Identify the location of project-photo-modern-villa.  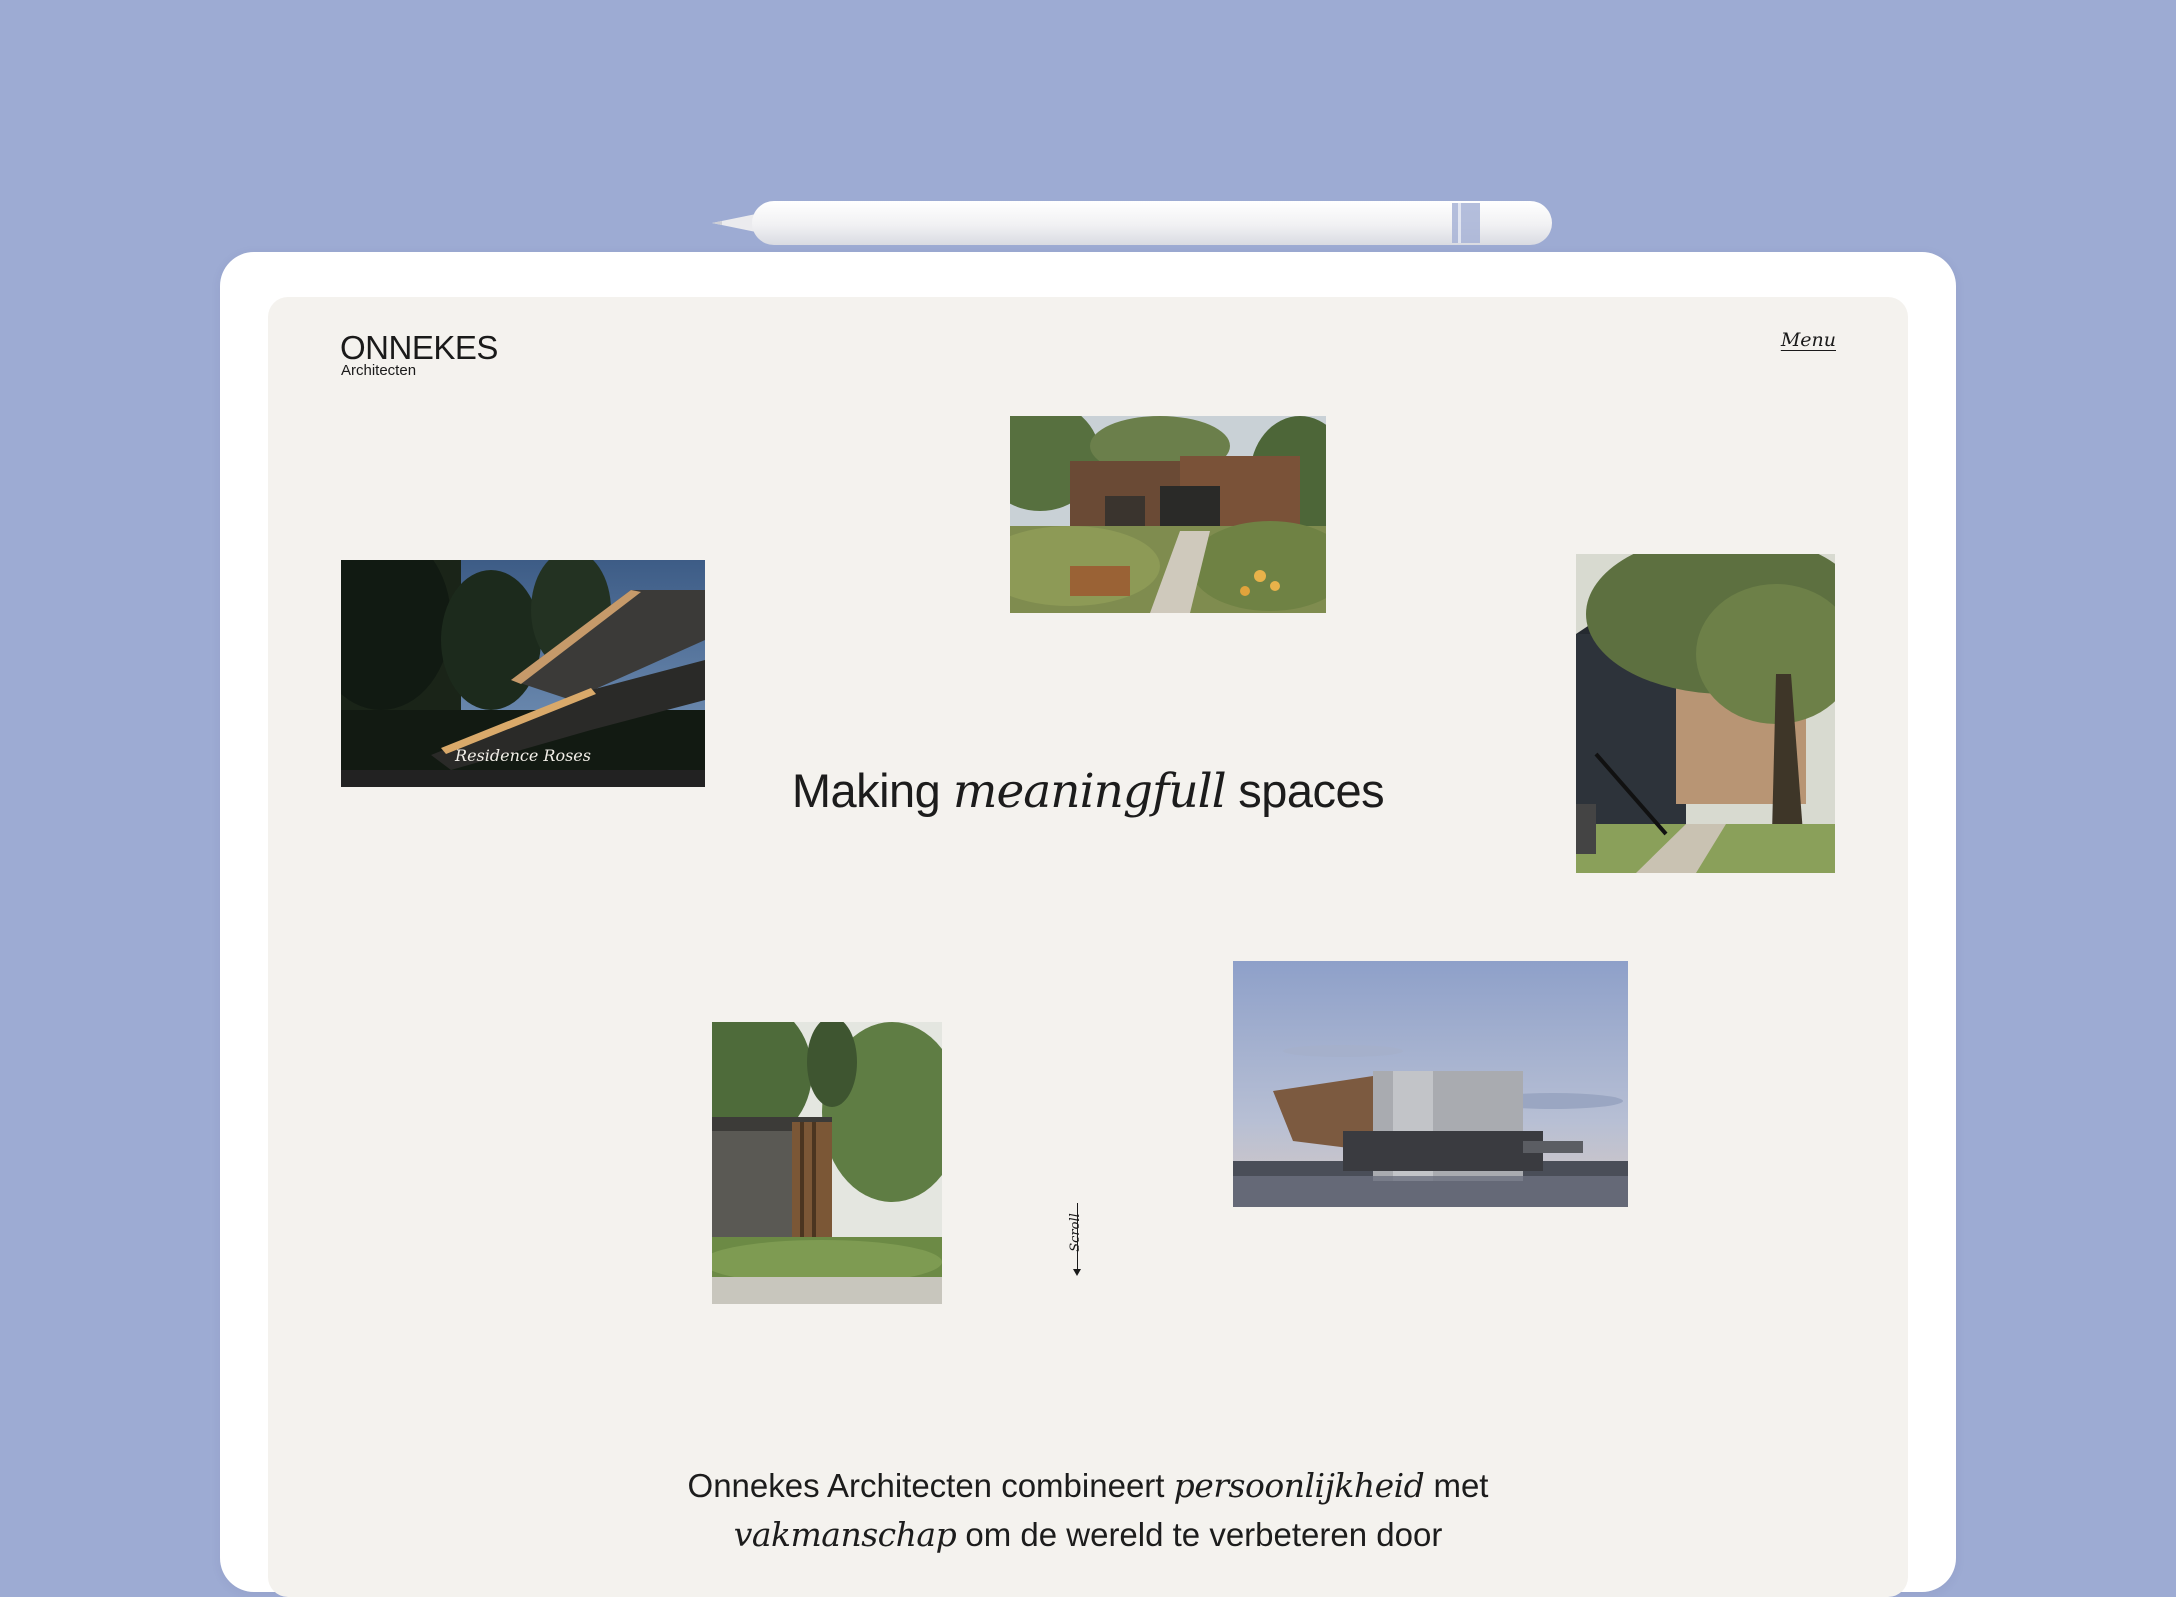
(1430, 1084).